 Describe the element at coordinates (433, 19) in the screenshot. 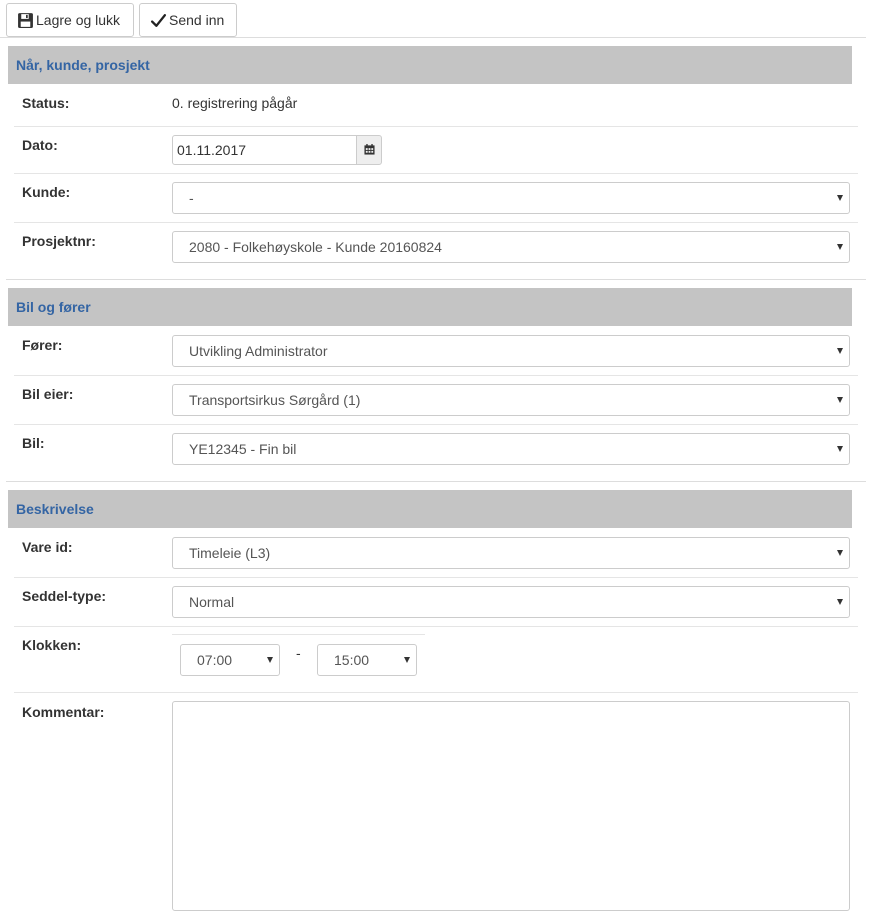

I see `toolbar: Lagre og lukk Send inn` at that location.